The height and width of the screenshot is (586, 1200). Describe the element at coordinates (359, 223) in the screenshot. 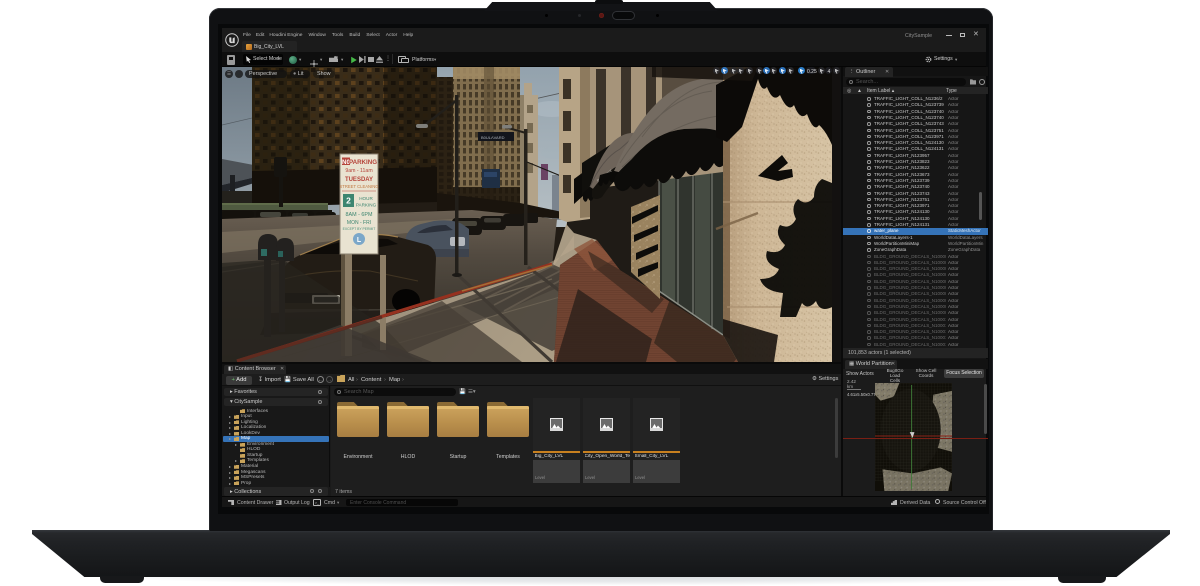

I see `svg-text: MON - FRI` at that location.